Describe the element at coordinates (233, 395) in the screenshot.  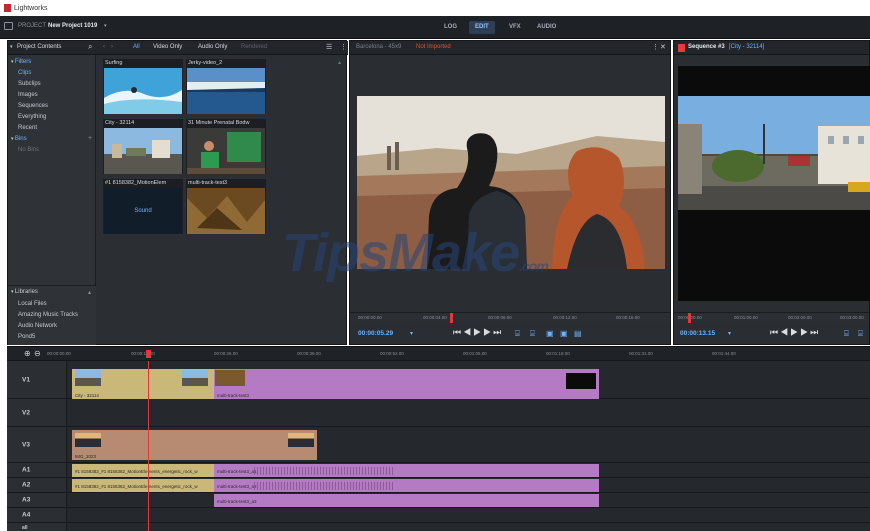
I see `clip-label: multi-track-test3` at that location.